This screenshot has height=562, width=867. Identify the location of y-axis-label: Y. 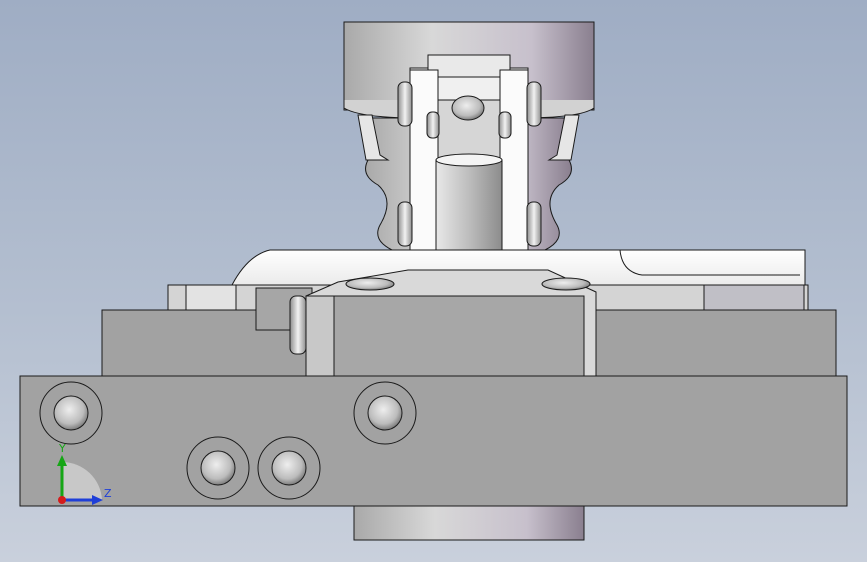
(62, 448).